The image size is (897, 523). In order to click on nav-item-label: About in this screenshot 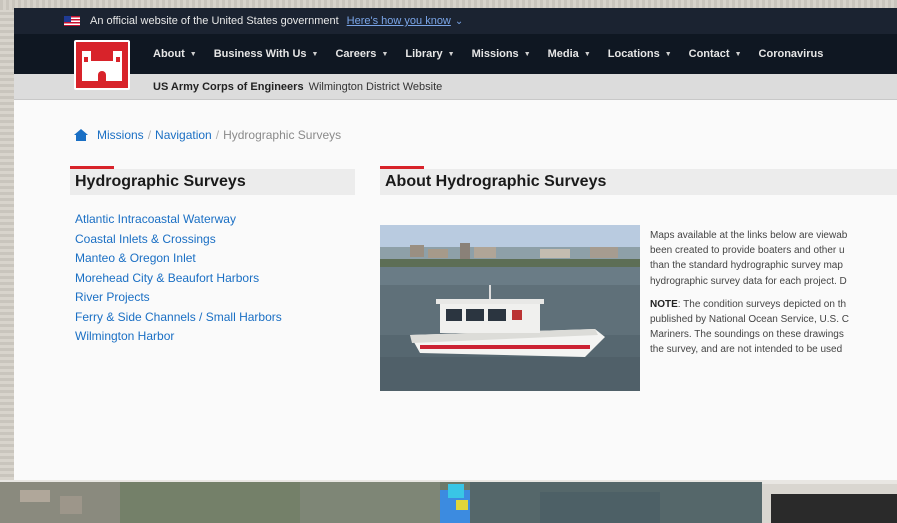, I will do `click(169, 54)`.